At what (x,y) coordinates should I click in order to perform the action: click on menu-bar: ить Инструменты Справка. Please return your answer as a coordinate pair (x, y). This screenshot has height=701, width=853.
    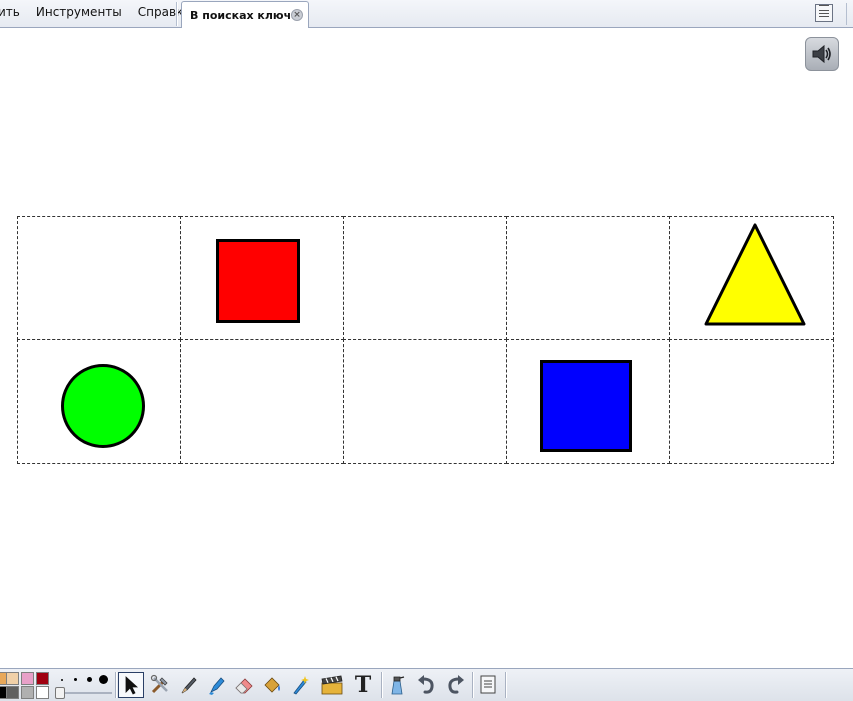
    Looking at the image, I should click on (99, 12).